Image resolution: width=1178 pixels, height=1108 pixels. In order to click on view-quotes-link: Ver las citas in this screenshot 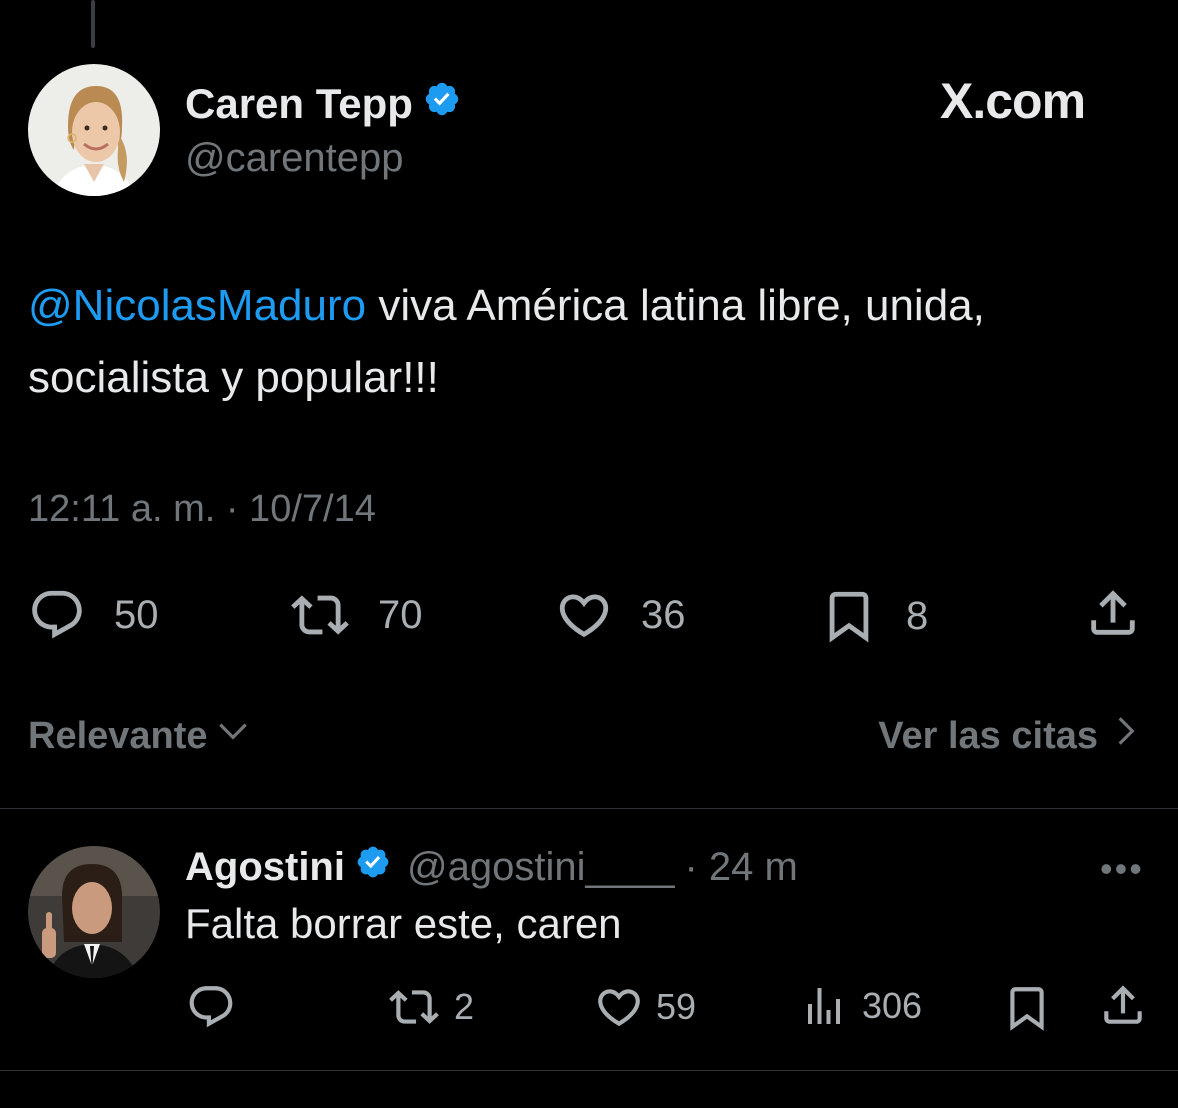, I will do `click(1009, 736)`.